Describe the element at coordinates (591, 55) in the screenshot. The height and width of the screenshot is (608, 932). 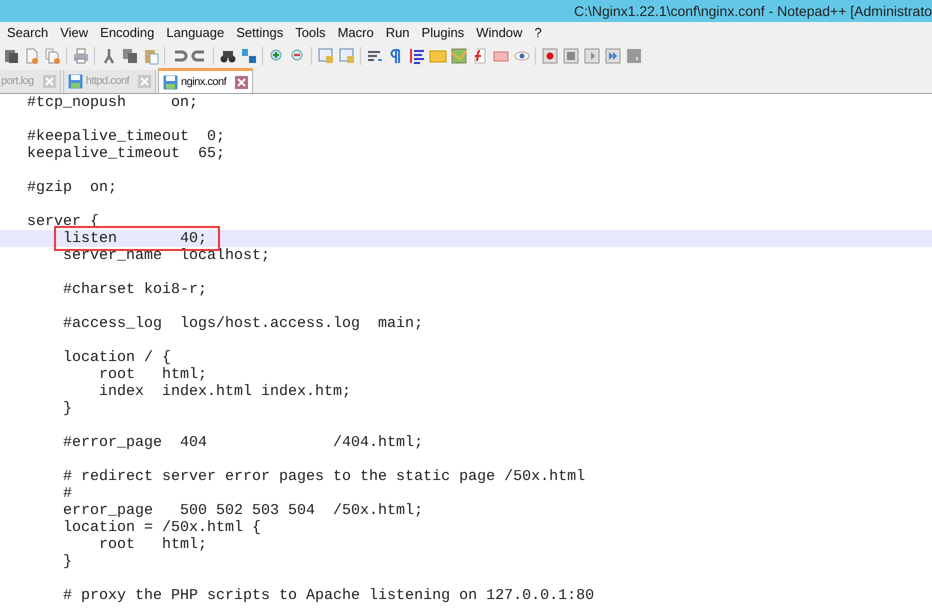
I see `play-icon` at that location.